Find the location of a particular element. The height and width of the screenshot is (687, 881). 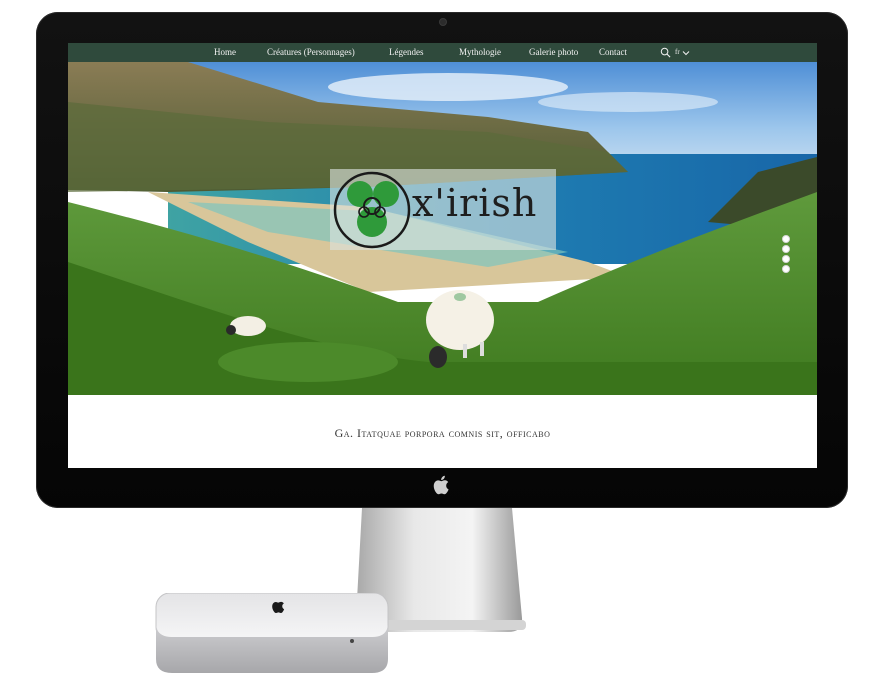

nav-item-home: Home is located at coordinates (225, 52).